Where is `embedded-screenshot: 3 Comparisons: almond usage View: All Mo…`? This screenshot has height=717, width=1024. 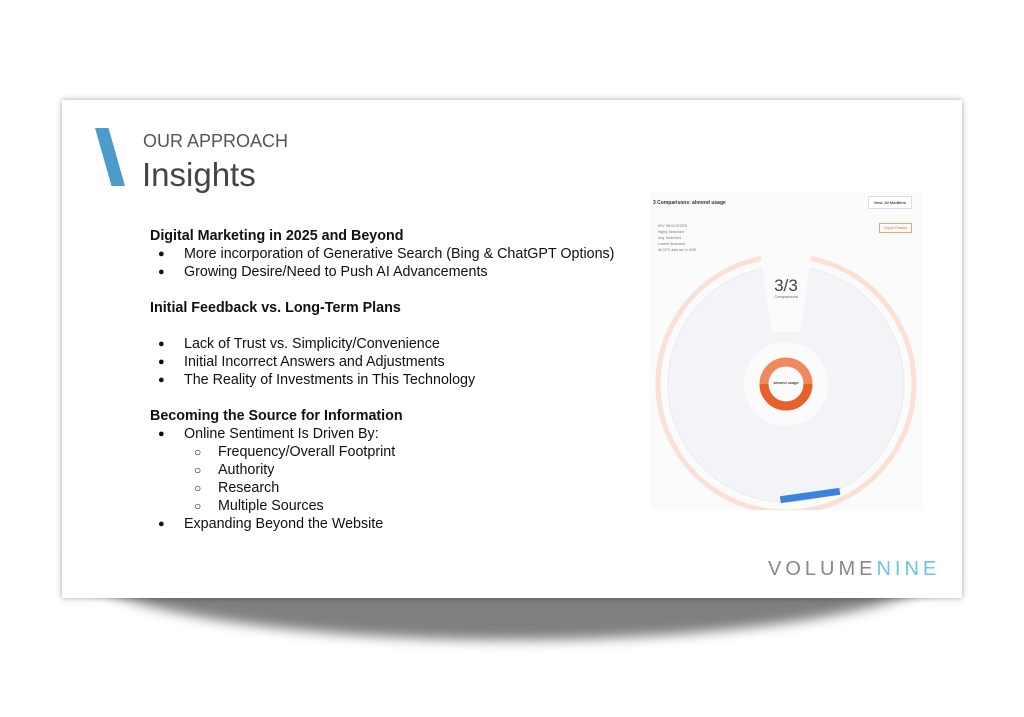 embedded-screenshot: 3 Comparisons: almond usage View: All Mo… is located at coordinates (786, 351).